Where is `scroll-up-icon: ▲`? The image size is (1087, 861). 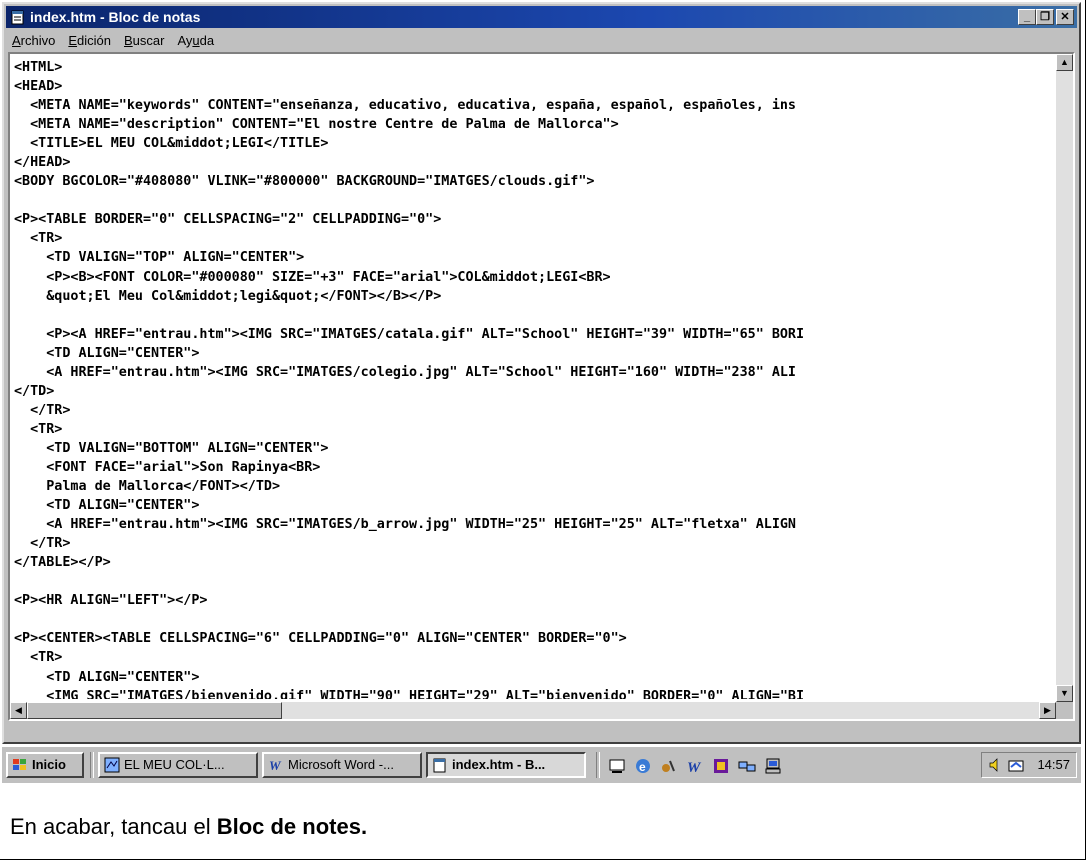
scroll-up-icon: ▲ is located at coordinates (1064, 62).